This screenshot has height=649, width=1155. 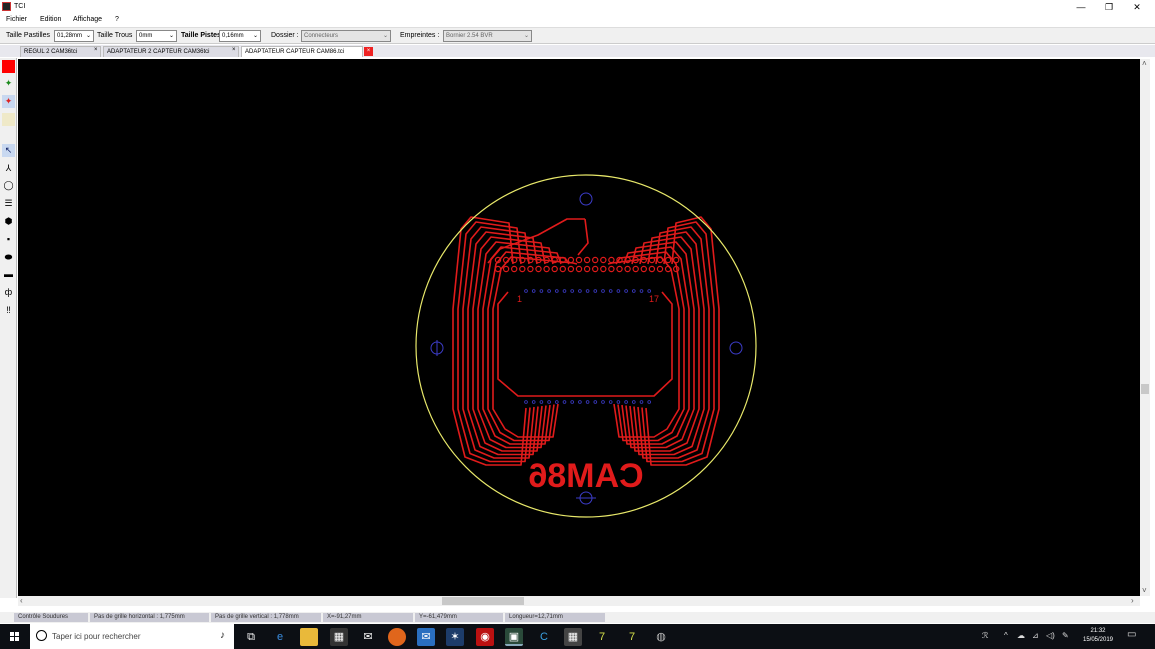 I want to click on mail-icon: ✉, so click(x=368, y=637).